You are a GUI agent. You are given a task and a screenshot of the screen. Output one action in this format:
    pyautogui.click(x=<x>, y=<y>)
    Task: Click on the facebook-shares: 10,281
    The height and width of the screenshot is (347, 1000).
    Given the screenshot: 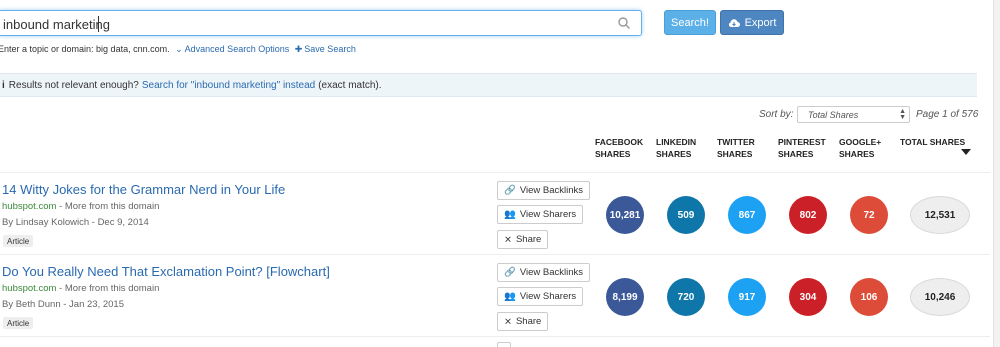 What is the action you would take?
    pyautogui.click(x=625, y=215)
    